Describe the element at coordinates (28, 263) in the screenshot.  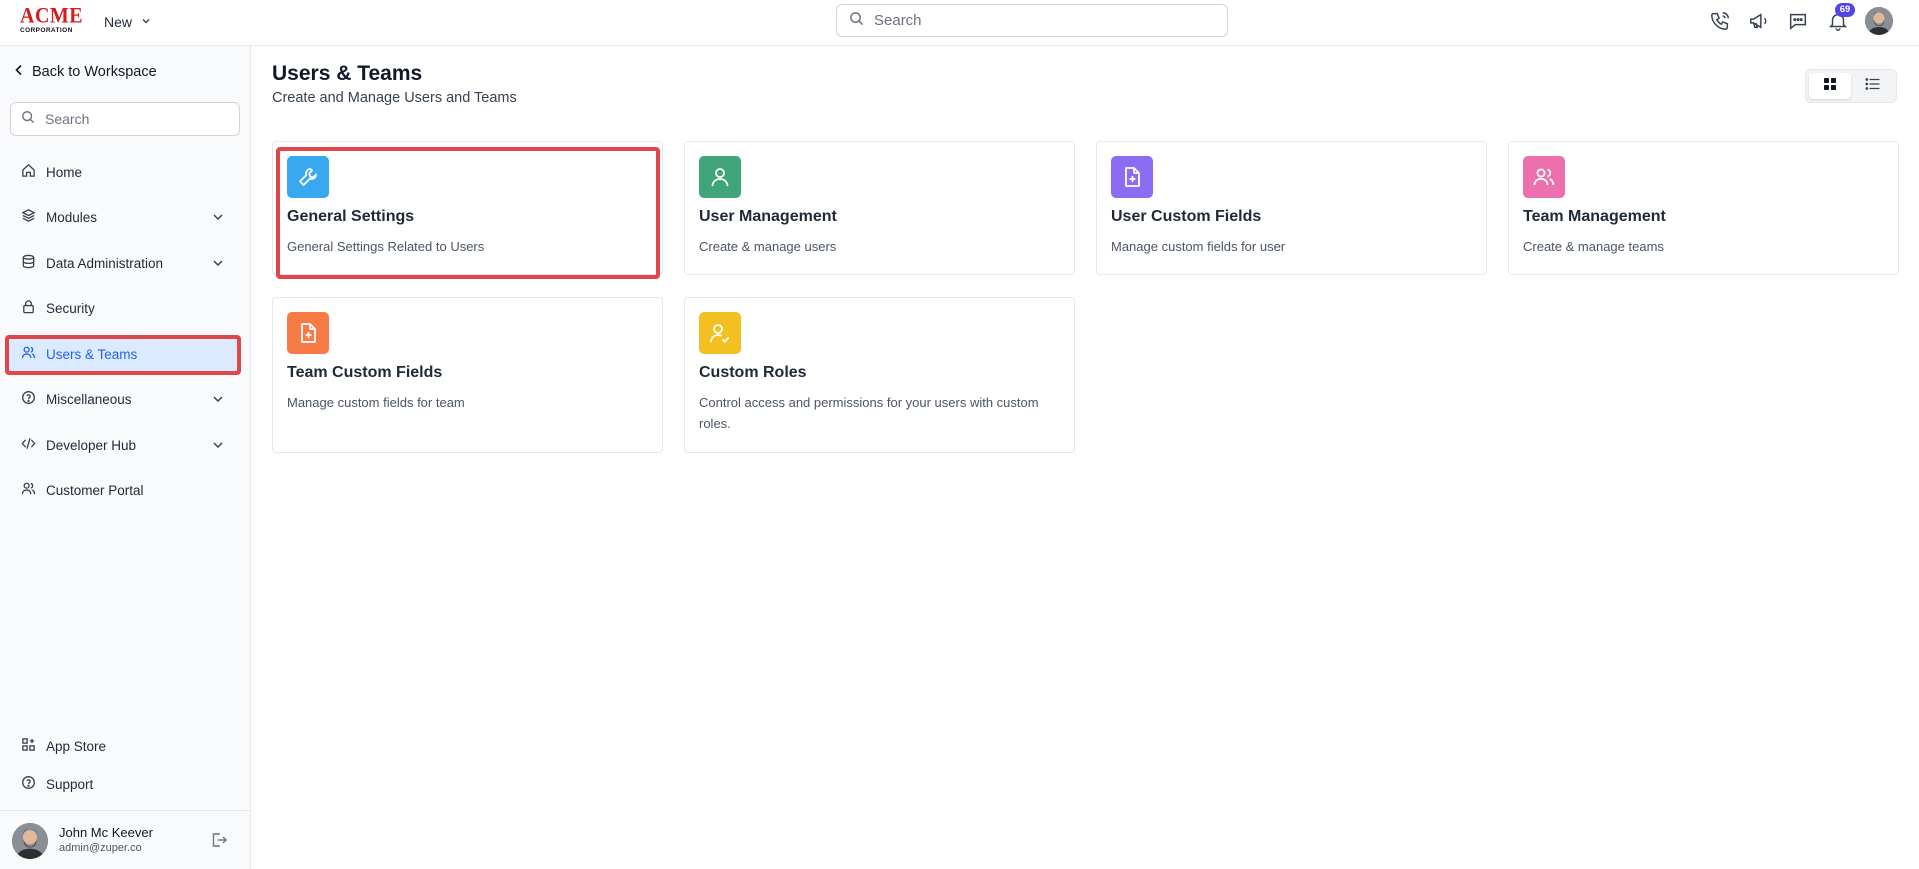
I see `database-icon` at that location.